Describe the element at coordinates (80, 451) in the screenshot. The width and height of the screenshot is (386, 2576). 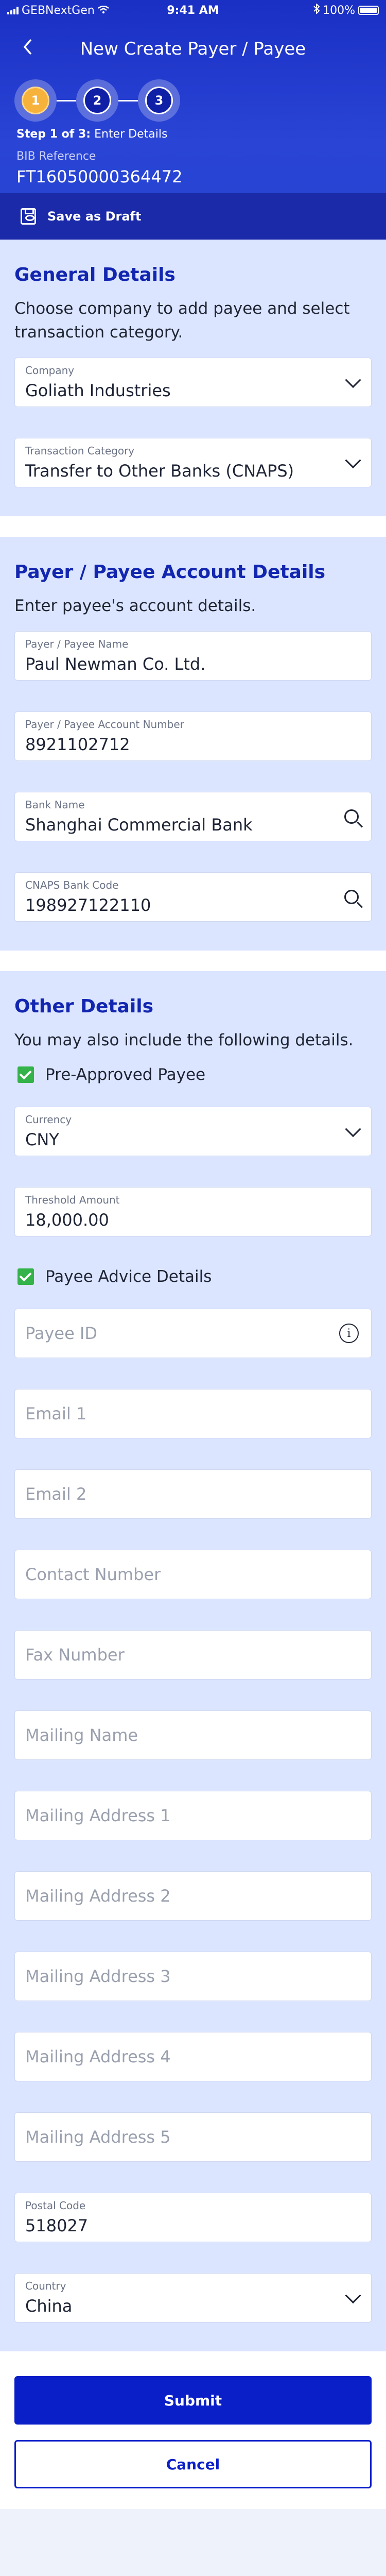
I see `field-label: Transaction Category` at that location.